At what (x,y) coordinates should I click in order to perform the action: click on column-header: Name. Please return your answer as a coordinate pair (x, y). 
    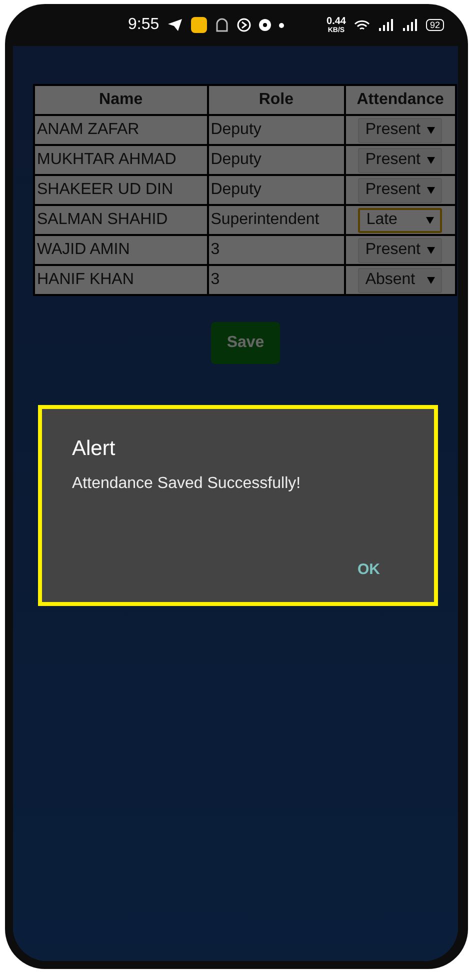
    Looking at the image, I should click on (121, 100).